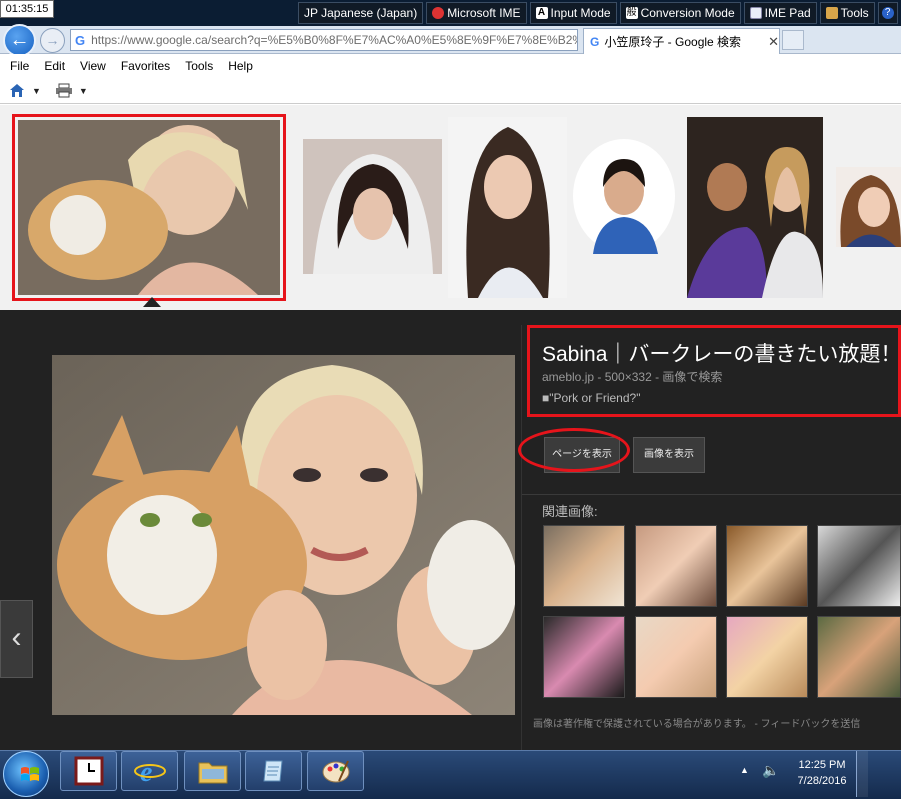  I want to click on internet-explorer-icon: e, so click(149, 771).